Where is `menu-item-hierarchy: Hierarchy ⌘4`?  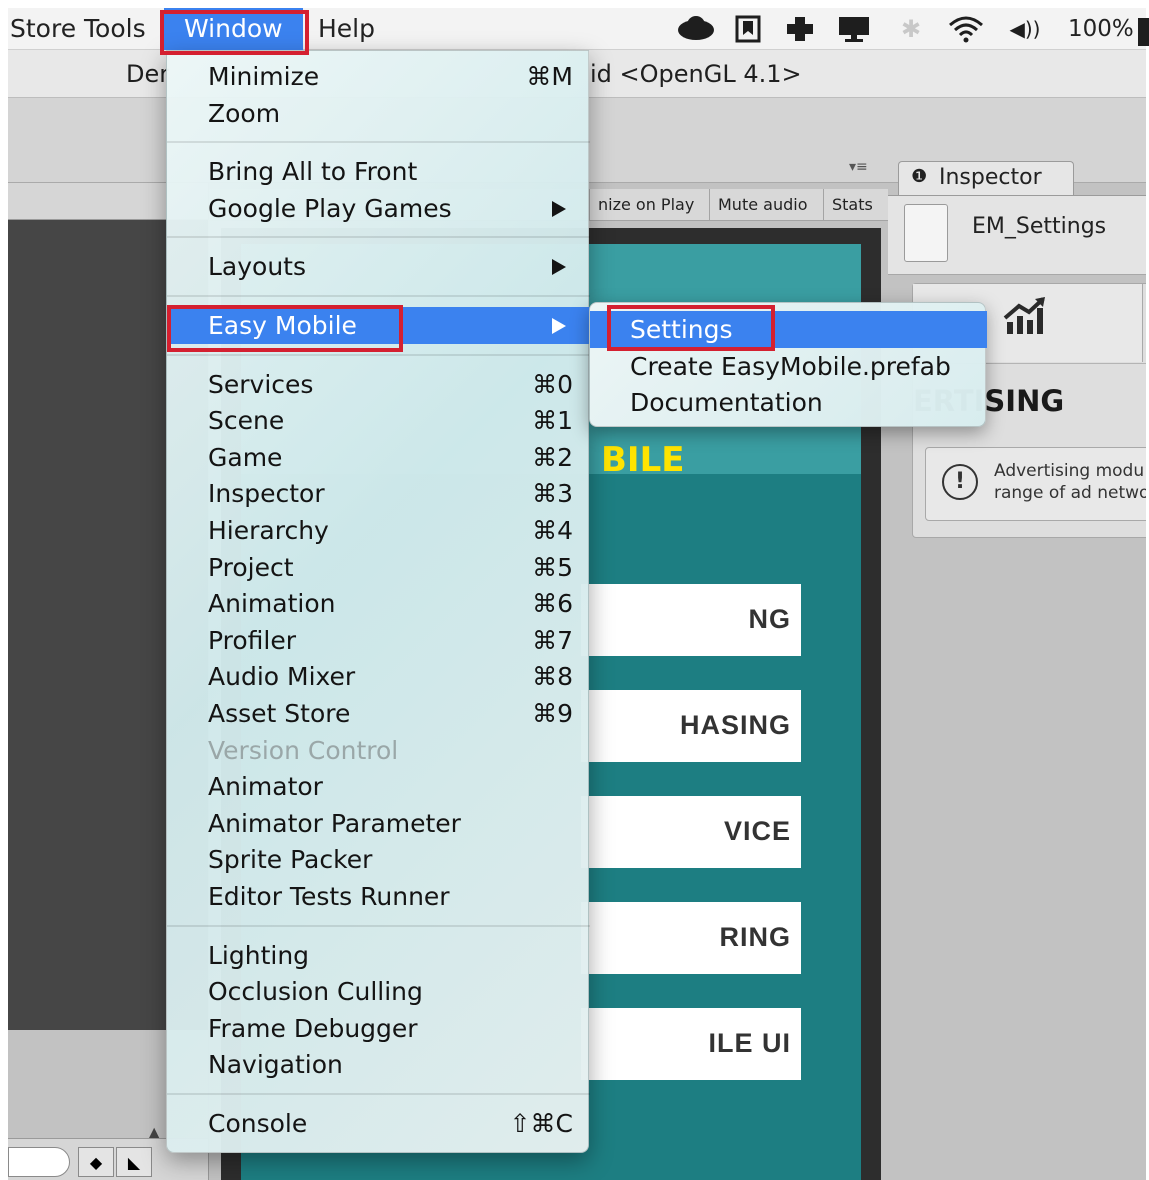
menu-item-hierarchy: Hierarchy ⌘4 is located at coordinates (378, 530).